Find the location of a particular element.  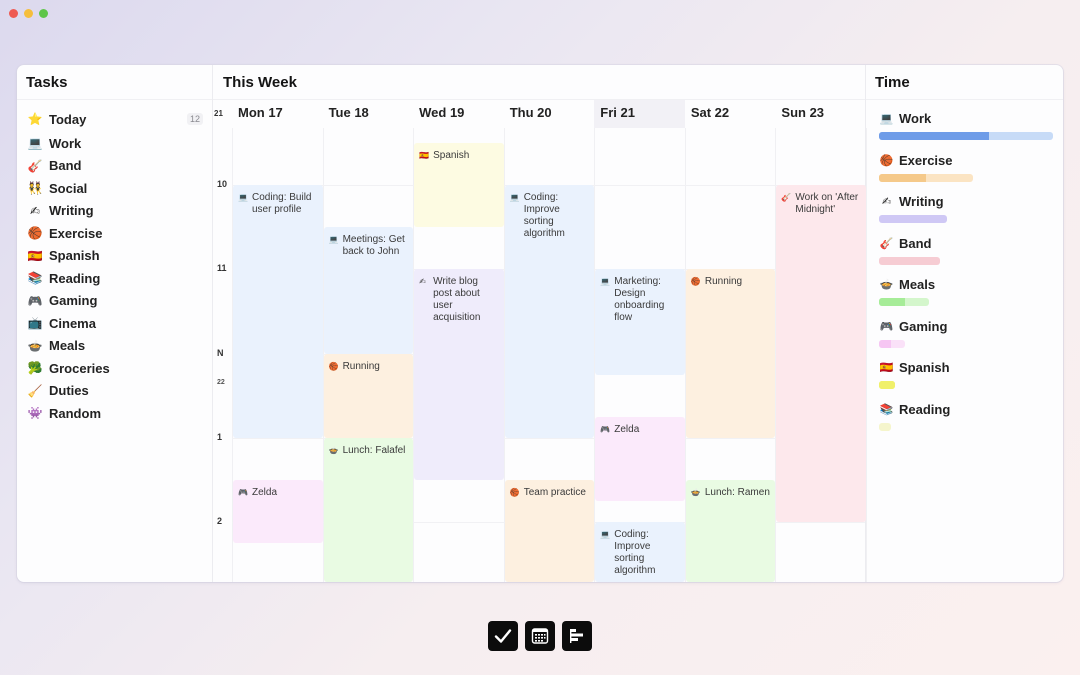

time-item-label: Writing is located at coordinates (921, 201).